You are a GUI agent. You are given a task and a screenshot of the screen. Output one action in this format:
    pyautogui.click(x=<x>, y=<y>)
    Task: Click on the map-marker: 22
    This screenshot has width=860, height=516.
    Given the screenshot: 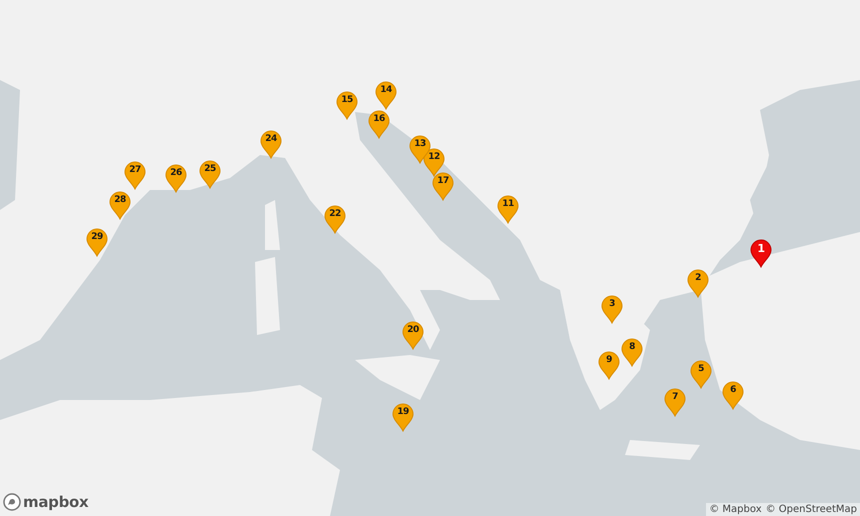 What is the action you would take?
    pyautogui.click(x=335, y=219)
    